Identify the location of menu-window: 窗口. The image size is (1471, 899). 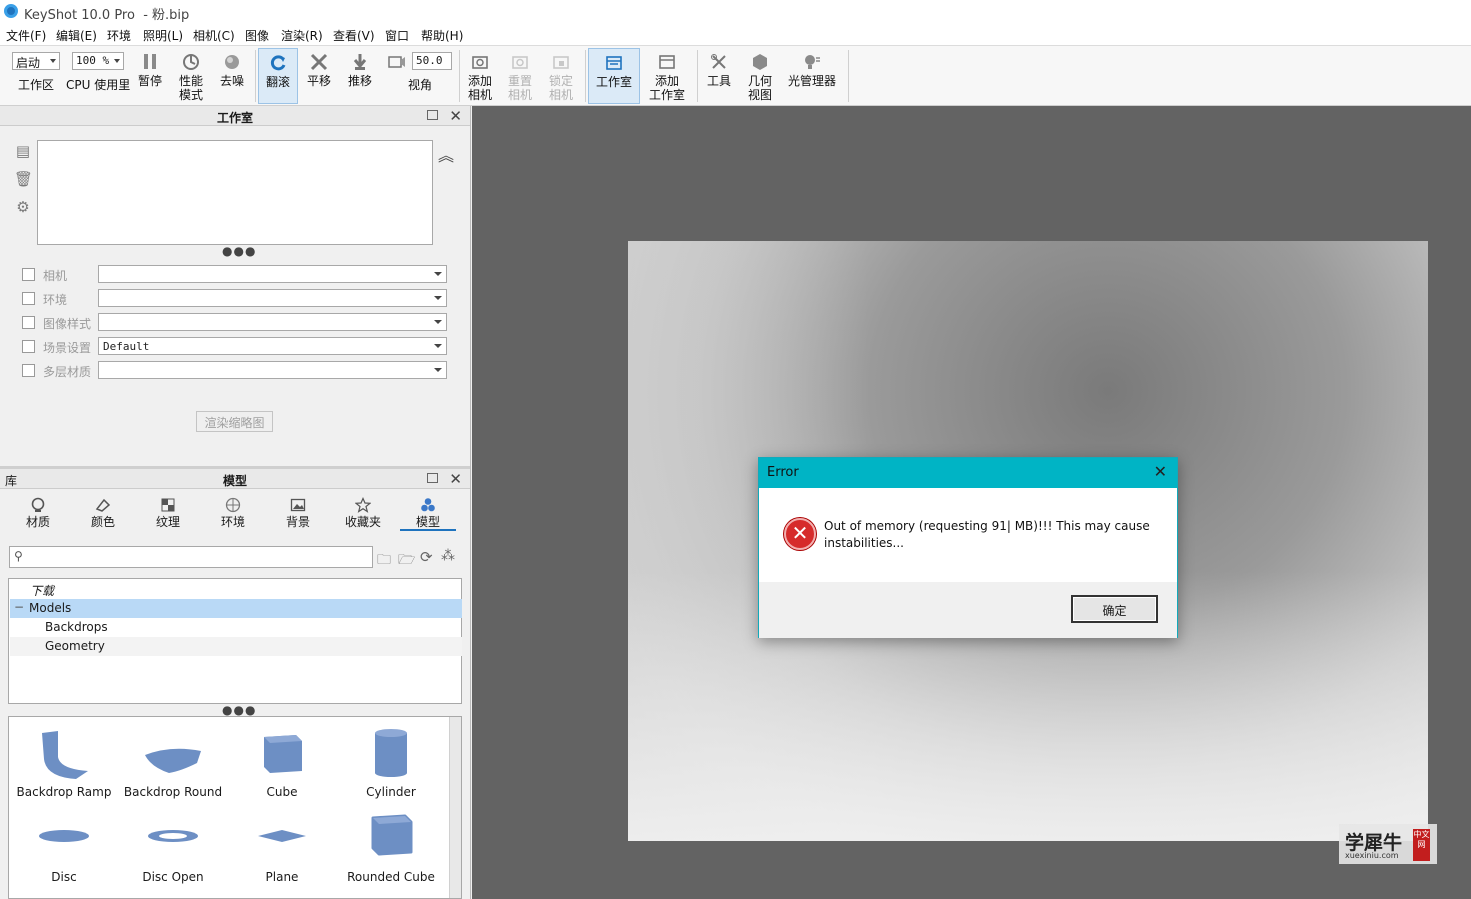
(397, 35).